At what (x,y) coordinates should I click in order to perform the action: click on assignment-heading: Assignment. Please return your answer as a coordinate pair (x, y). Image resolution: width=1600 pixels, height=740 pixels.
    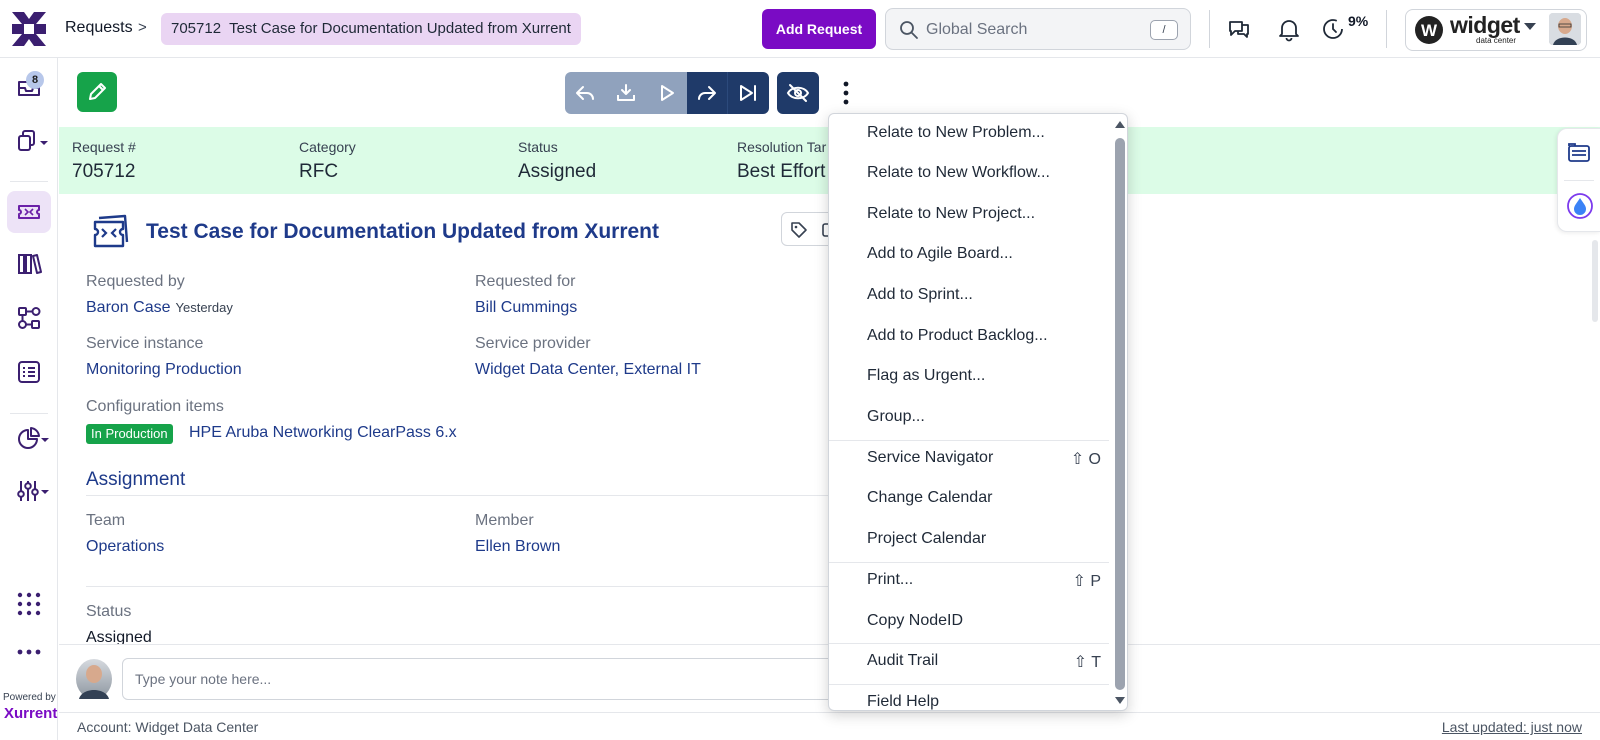
    Looking at the image, I should click on (136, 479).